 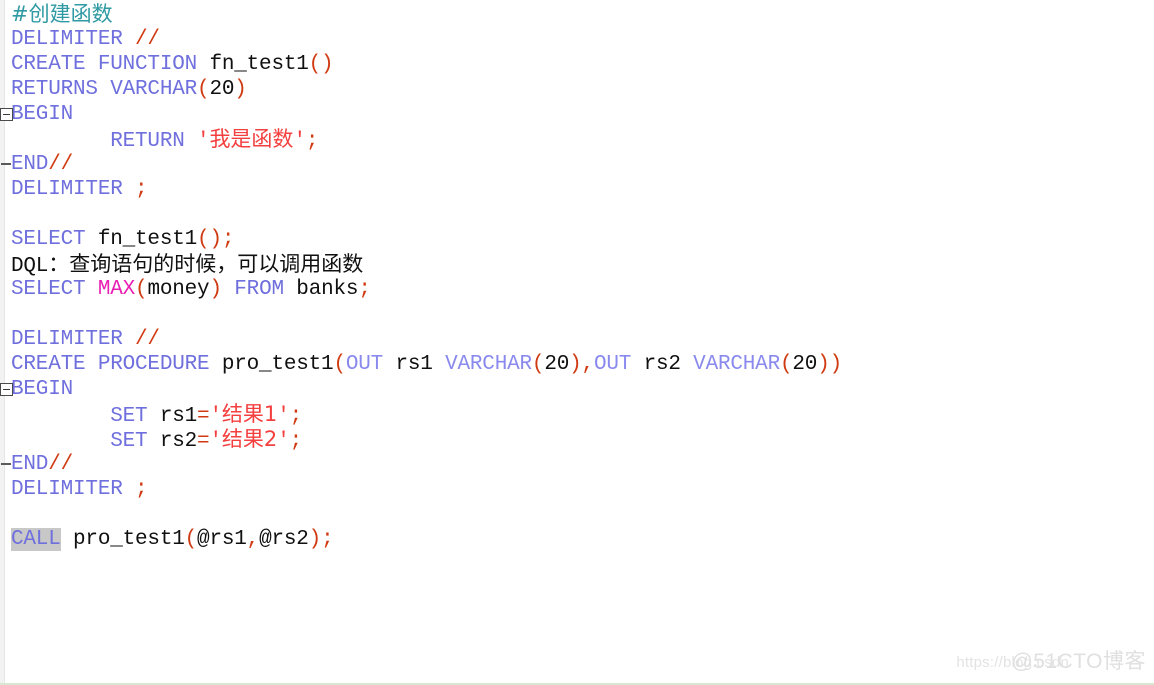 What do you see at coordinates (85, 416) in the screenshot?
I see `code-token: SET` at bounding box center [85, 416].